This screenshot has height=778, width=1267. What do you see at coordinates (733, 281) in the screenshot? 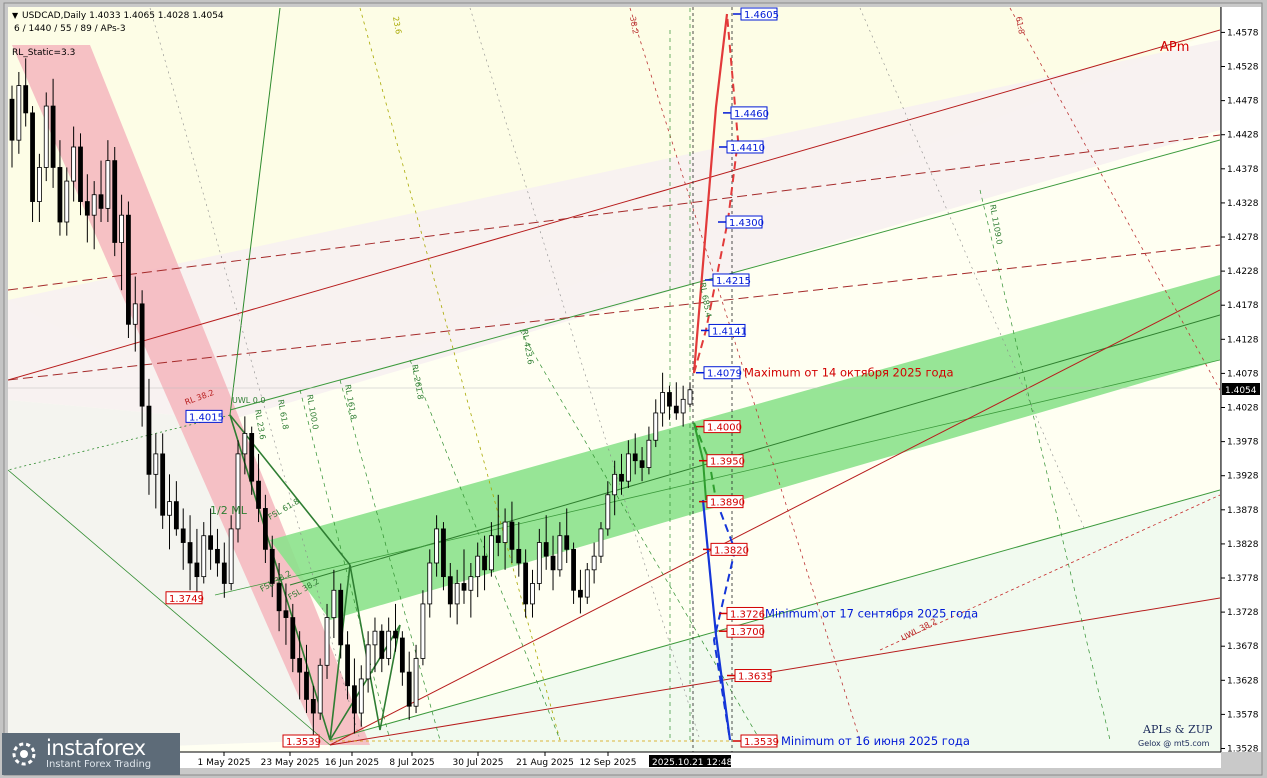
I see `svg-text: 1.4215` at bounding box center [733, 281].